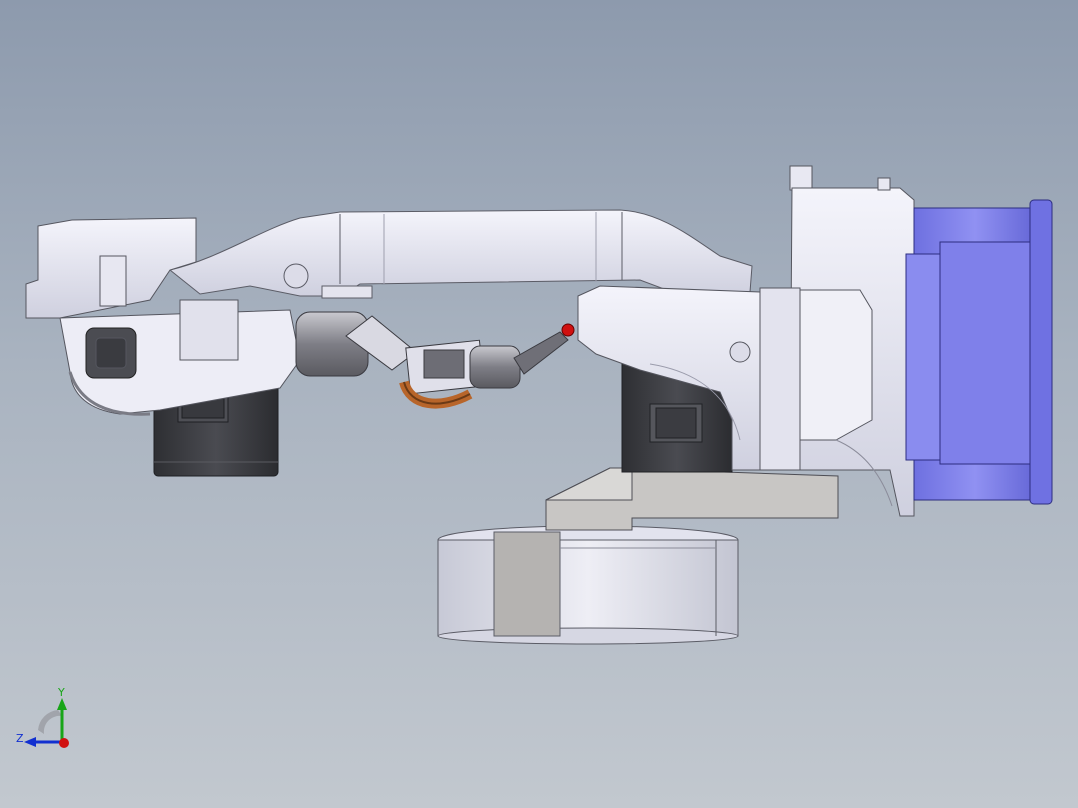 The width and height of the screenshot is (1078, 808). Describe the element at coordinates (64, 743) in the screenshot. I see `x-axis-point` at that location.